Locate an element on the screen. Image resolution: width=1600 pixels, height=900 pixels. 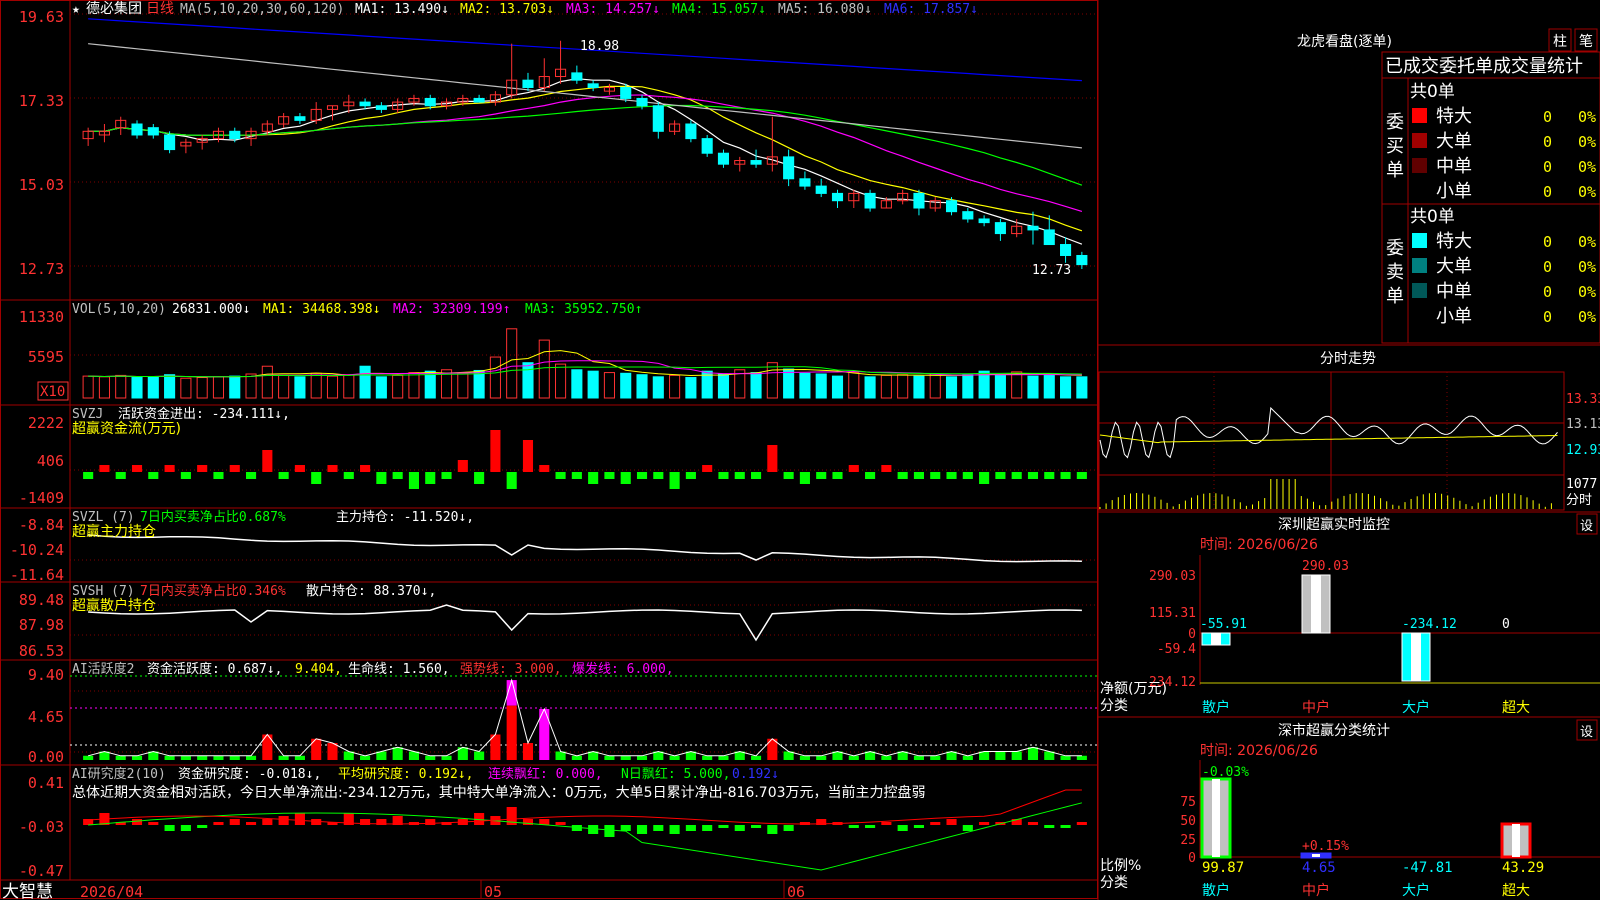
monitor-value: -234.12 is located at coordinates (1429, 624).